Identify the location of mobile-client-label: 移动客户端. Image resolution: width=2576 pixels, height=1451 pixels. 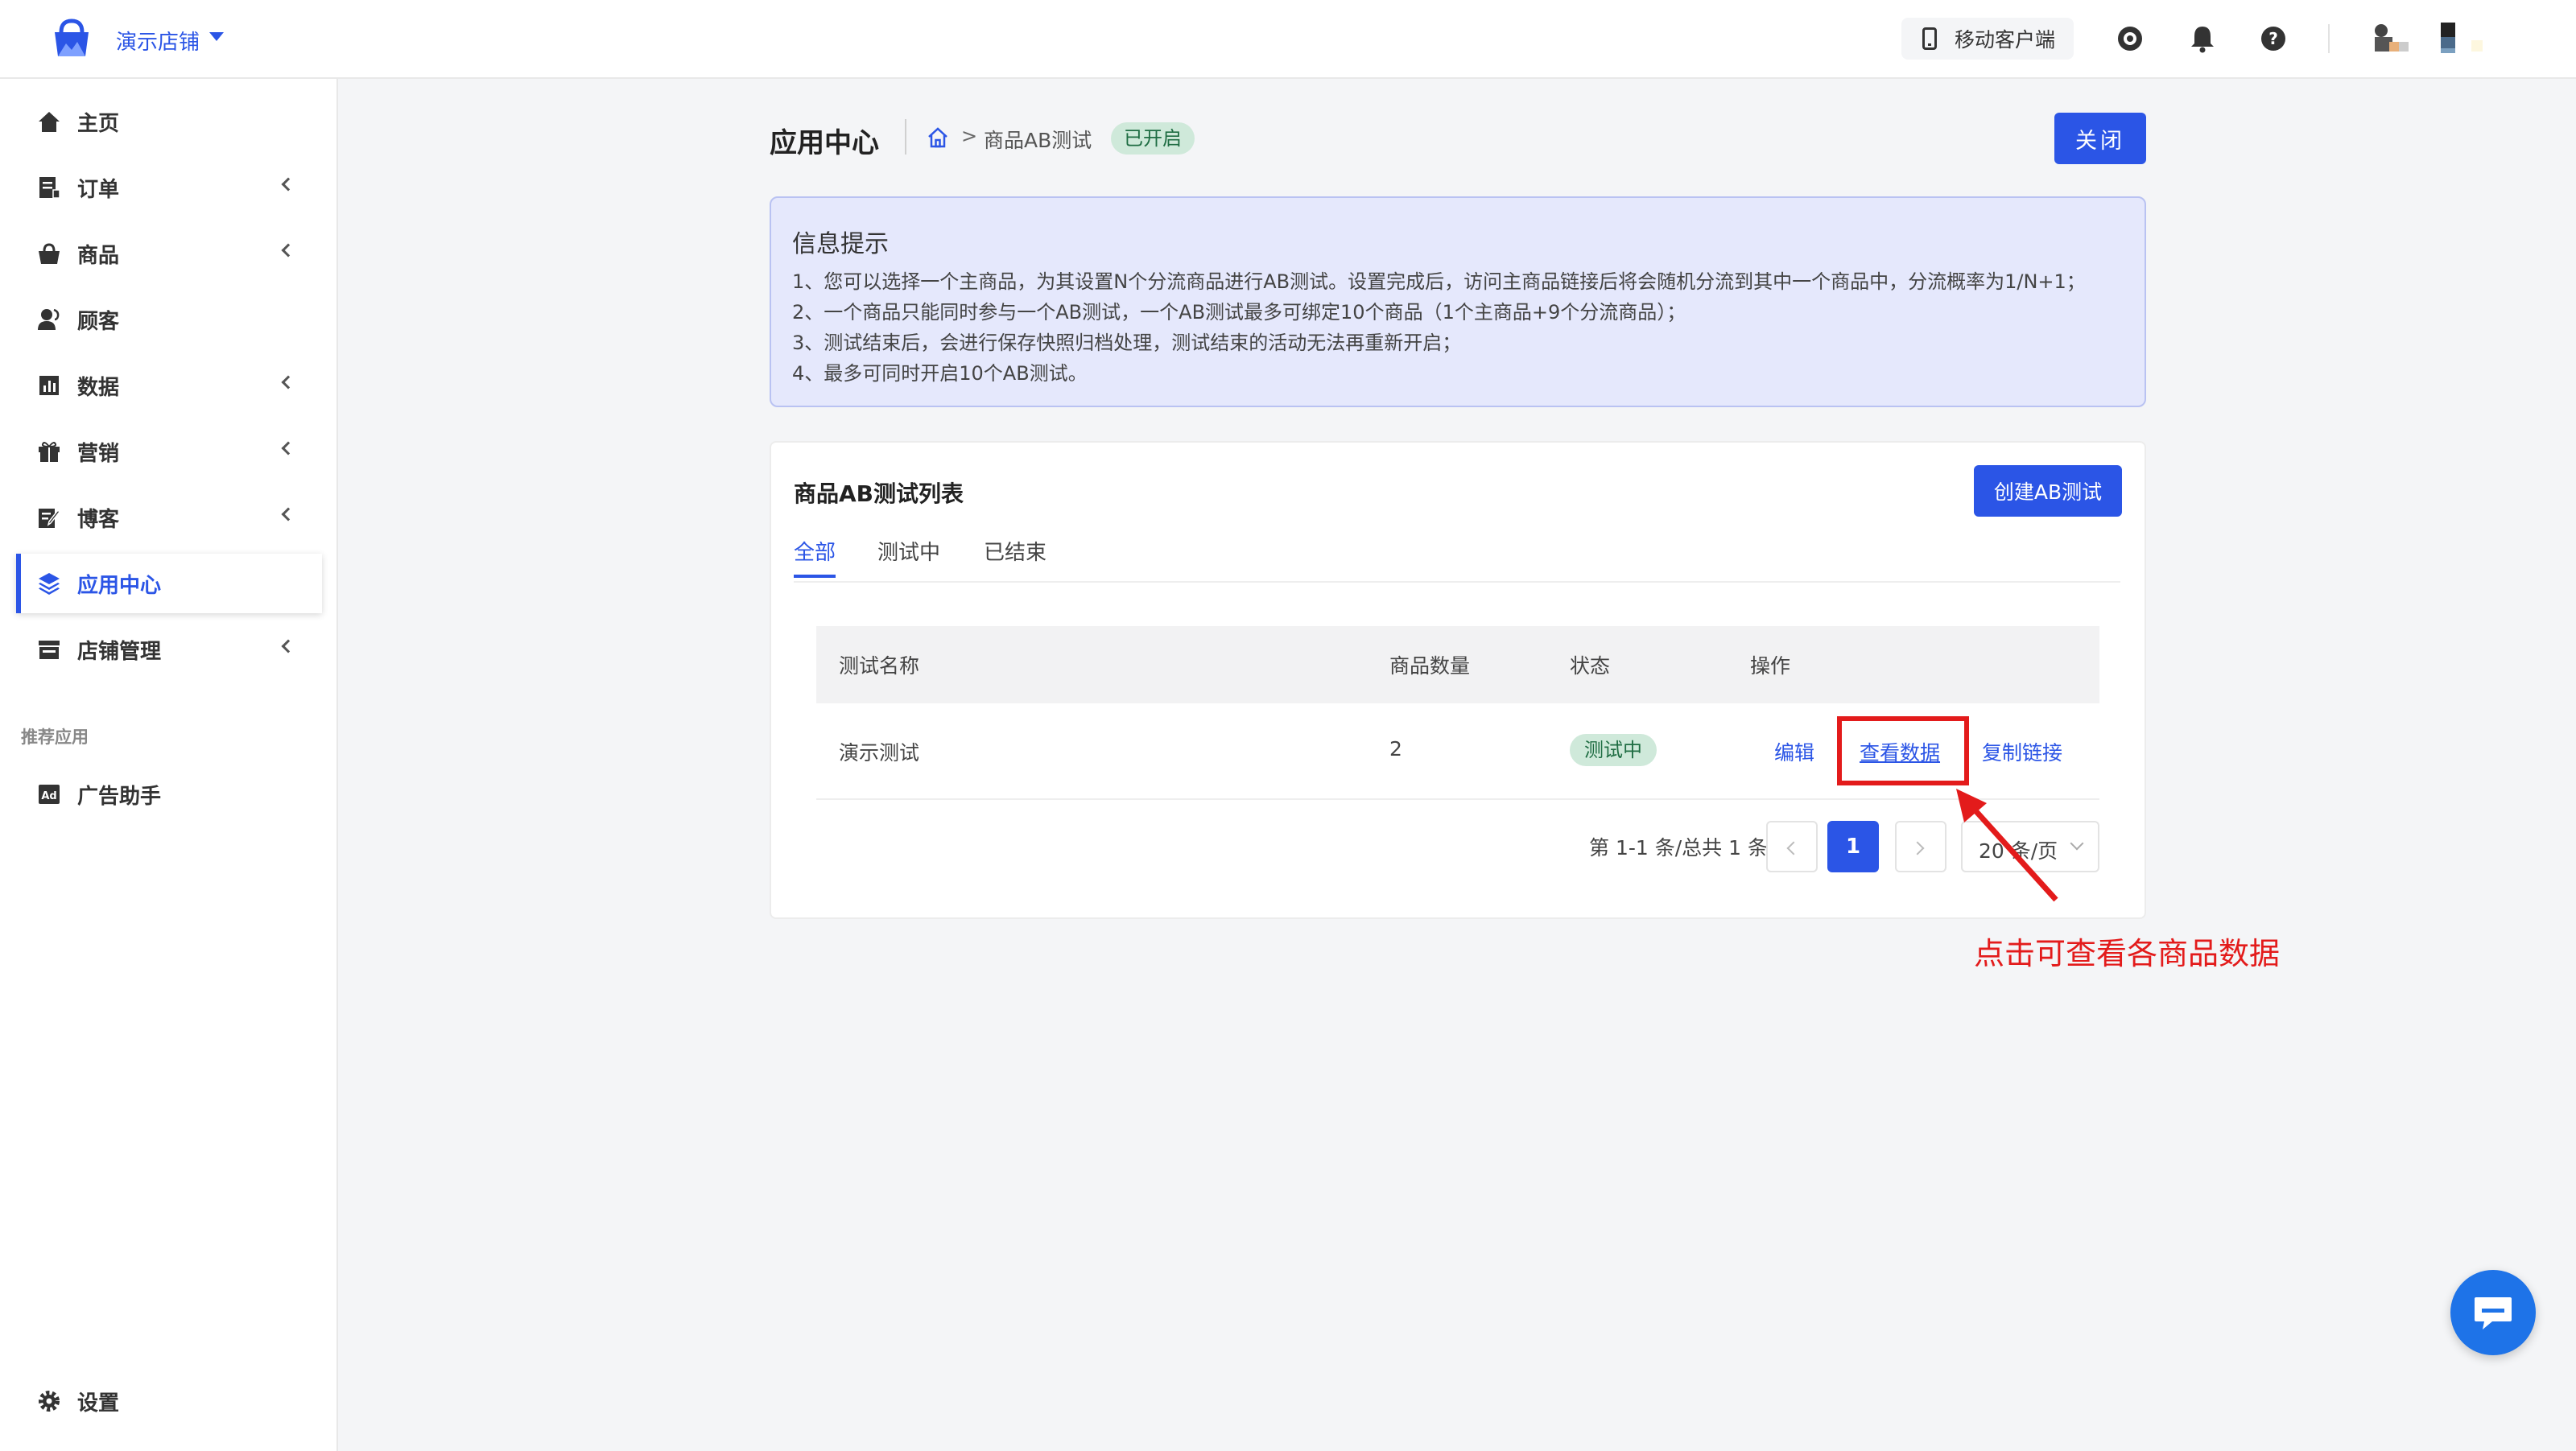
(2005, 40).